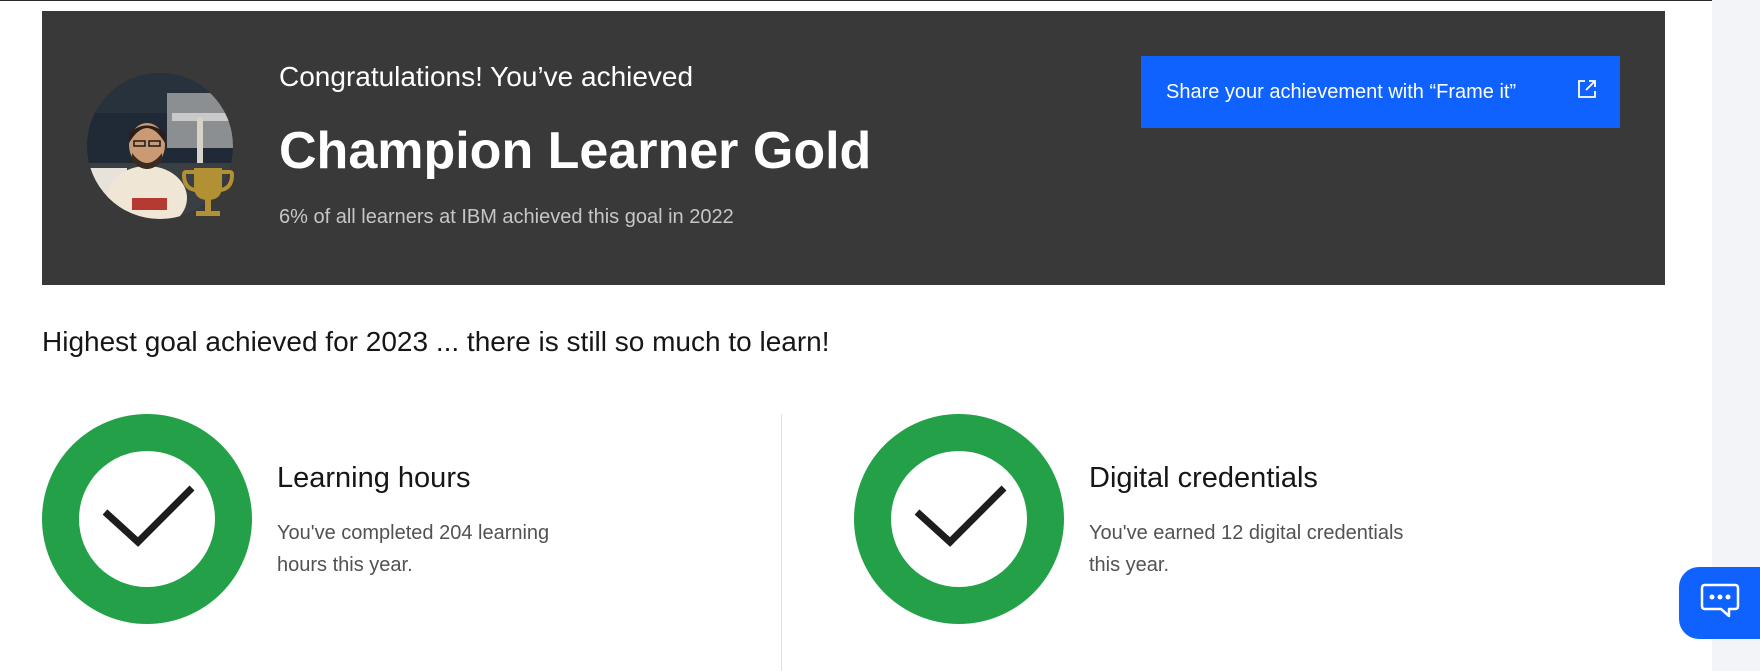  Describe the element at coordinates (1587, 92) in the screenshot. I see `external-link-icon` at that location.